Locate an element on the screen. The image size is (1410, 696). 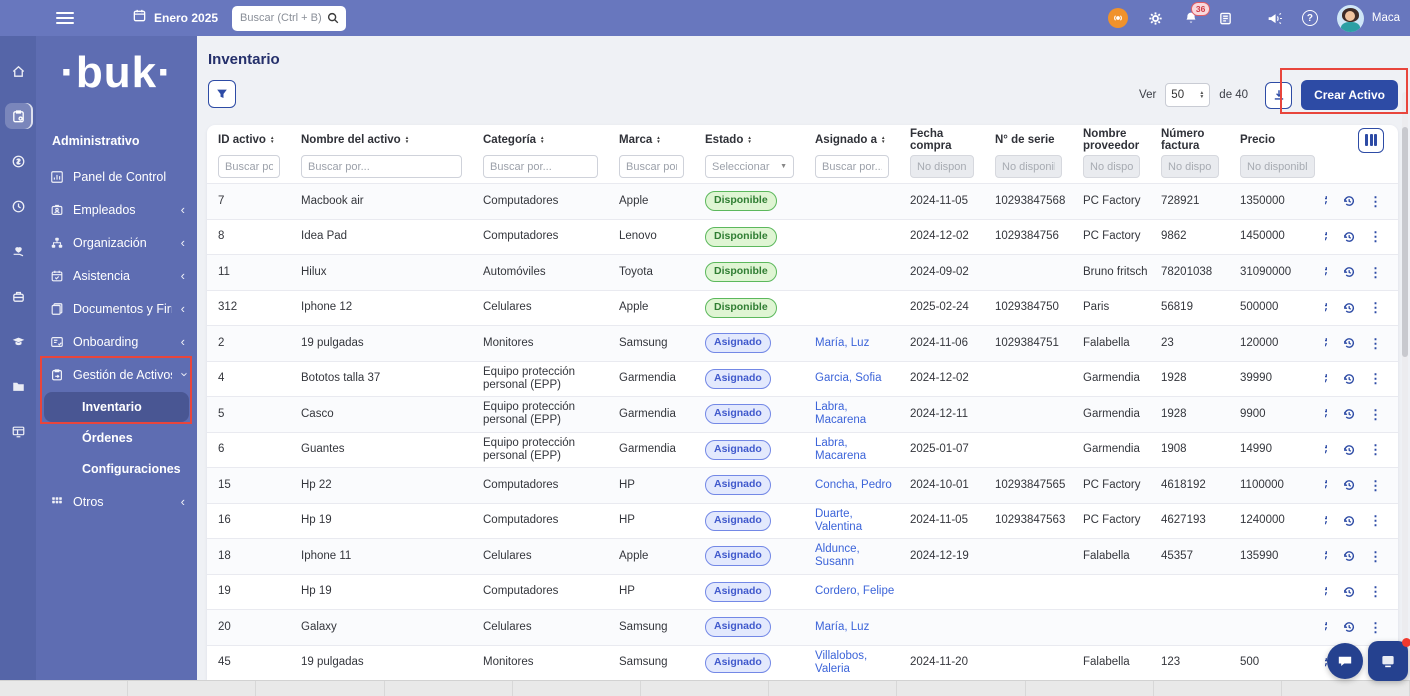
filter-asignado-input is located at coordinates (852, 166).